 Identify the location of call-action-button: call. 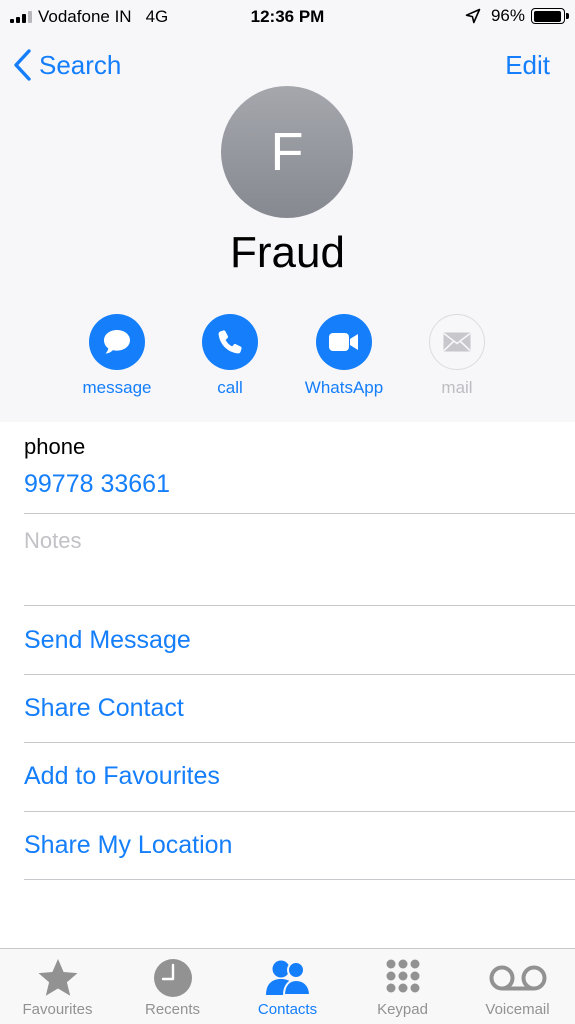
(230, 356).